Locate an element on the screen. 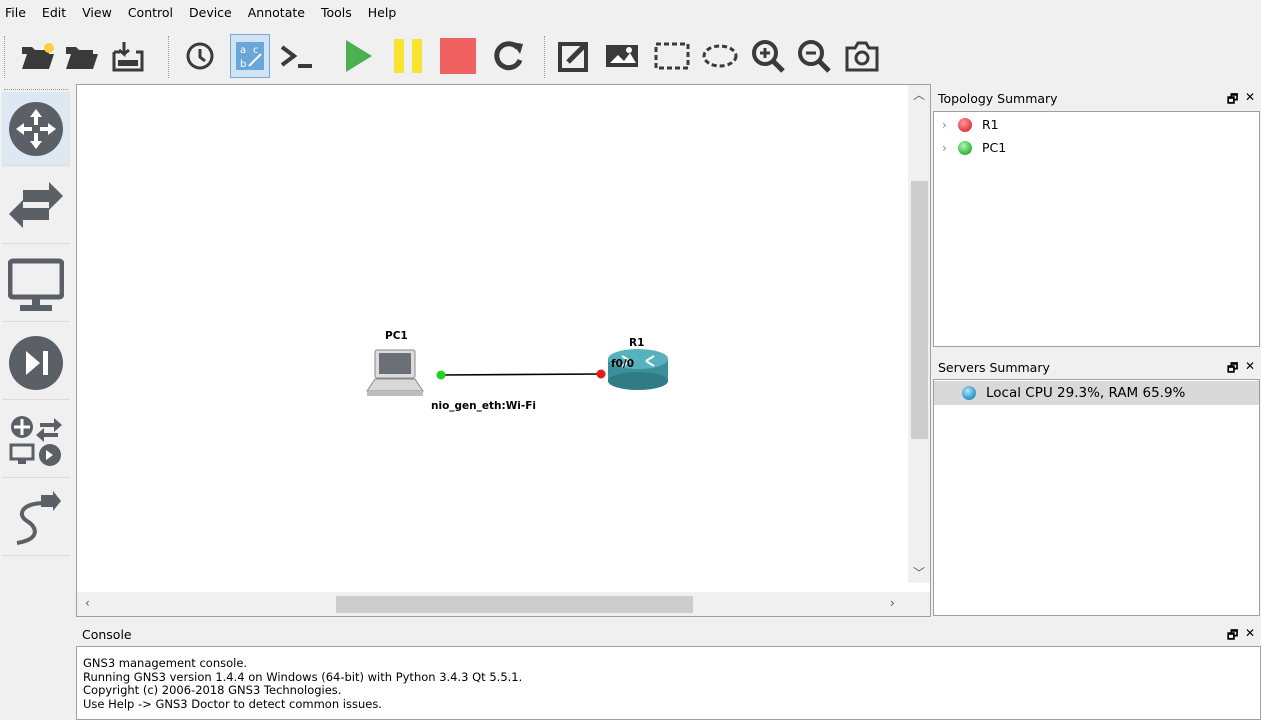 This screenshot has height=720, width=1261. stop-all-button is located at coordinates (458, 56).